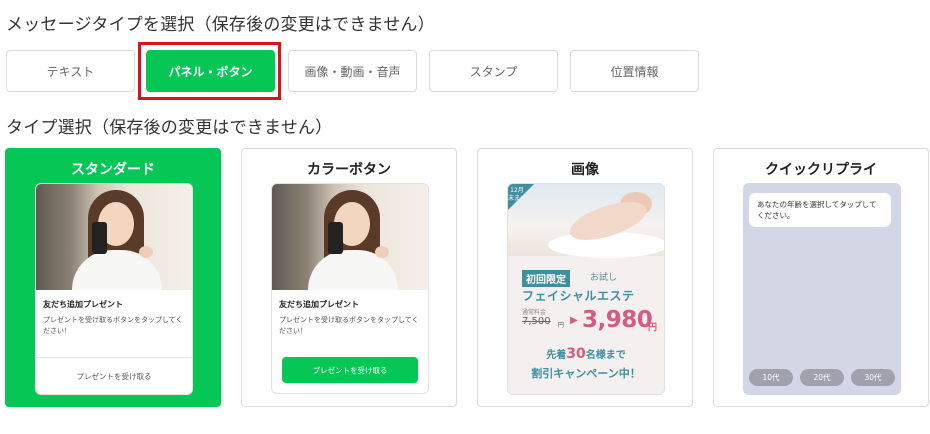 The image size is (930, 434). I want to click on promo-new-price: 3,980, so click(617, 320).